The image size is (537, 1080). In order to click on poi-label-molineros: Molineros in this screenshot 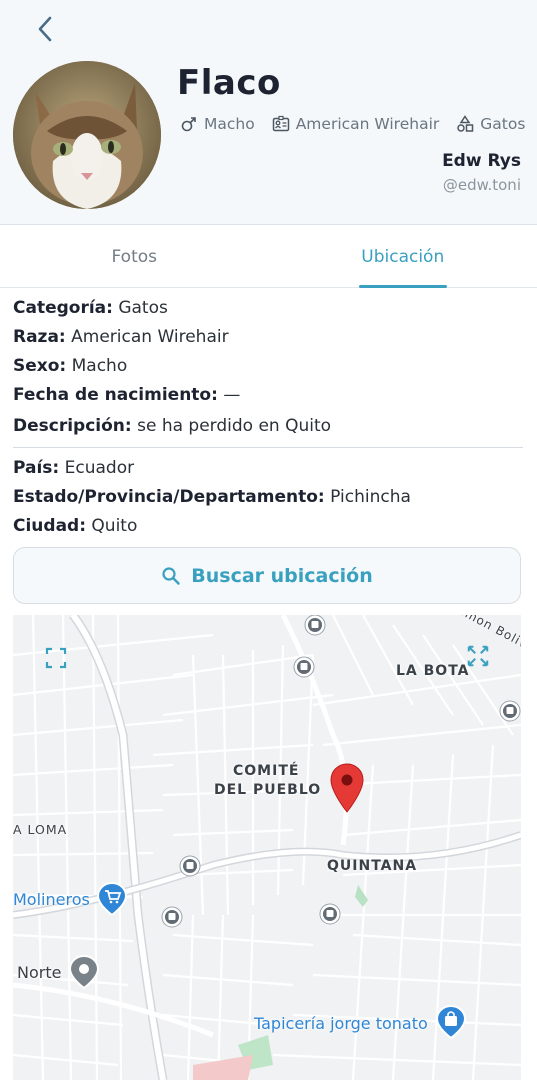, I will do `click(51, 899)`.